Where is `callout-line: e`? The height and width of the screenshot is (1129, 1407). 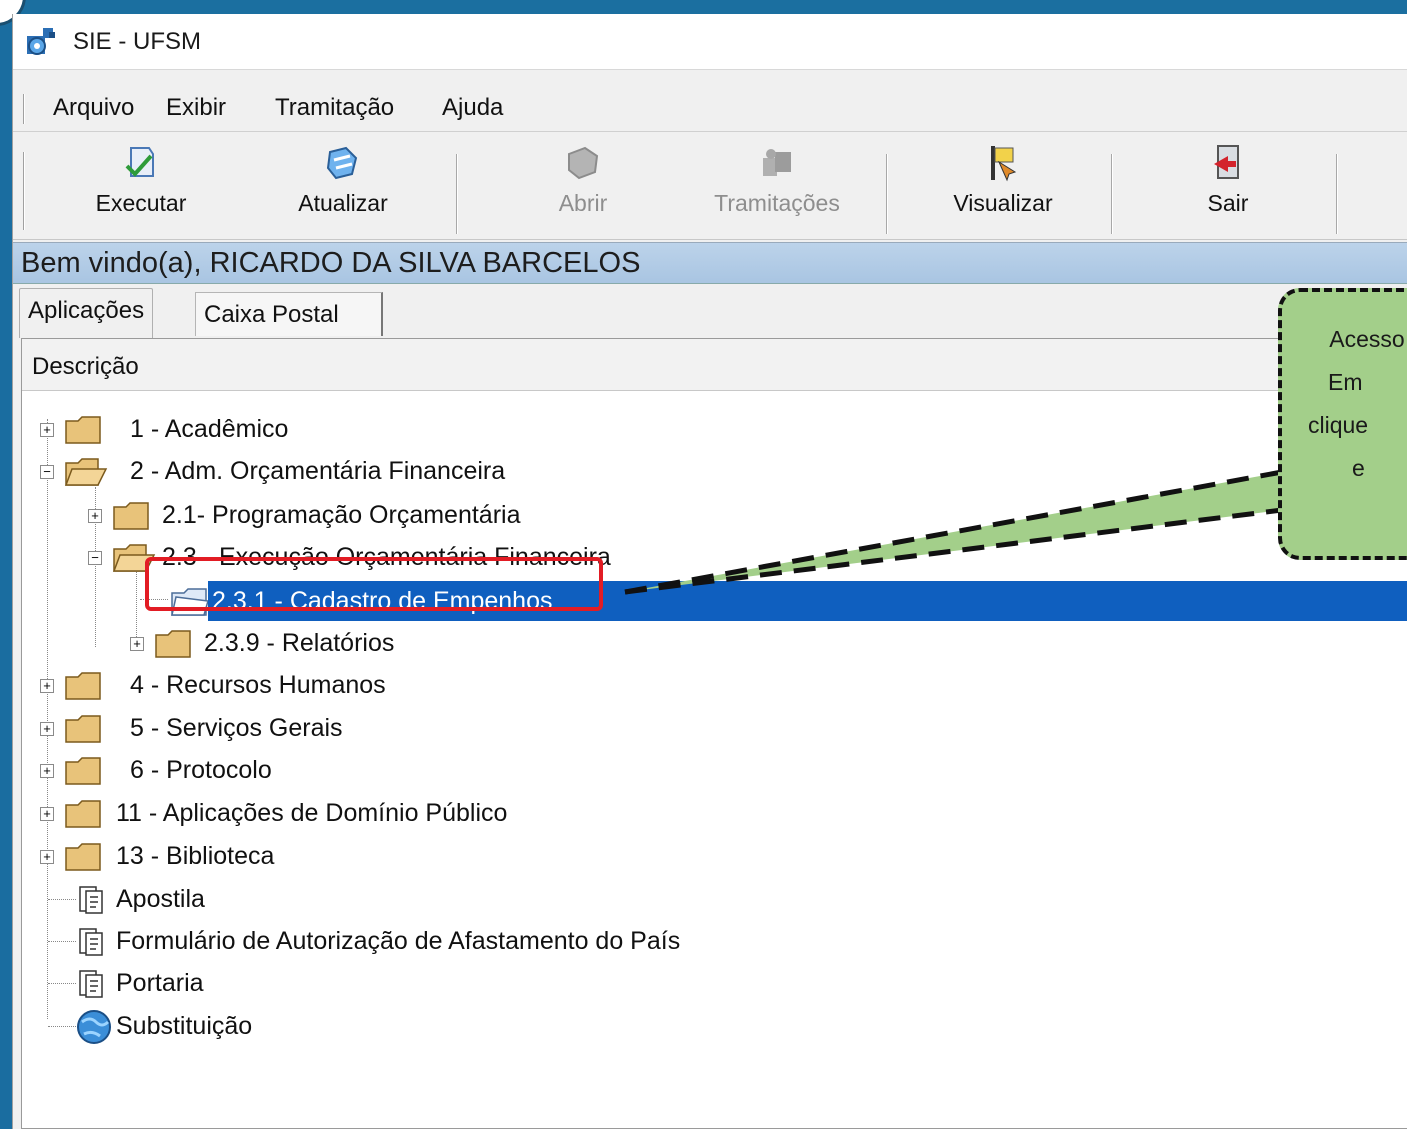 callout-line: e is located at coordinates (1358, 468).